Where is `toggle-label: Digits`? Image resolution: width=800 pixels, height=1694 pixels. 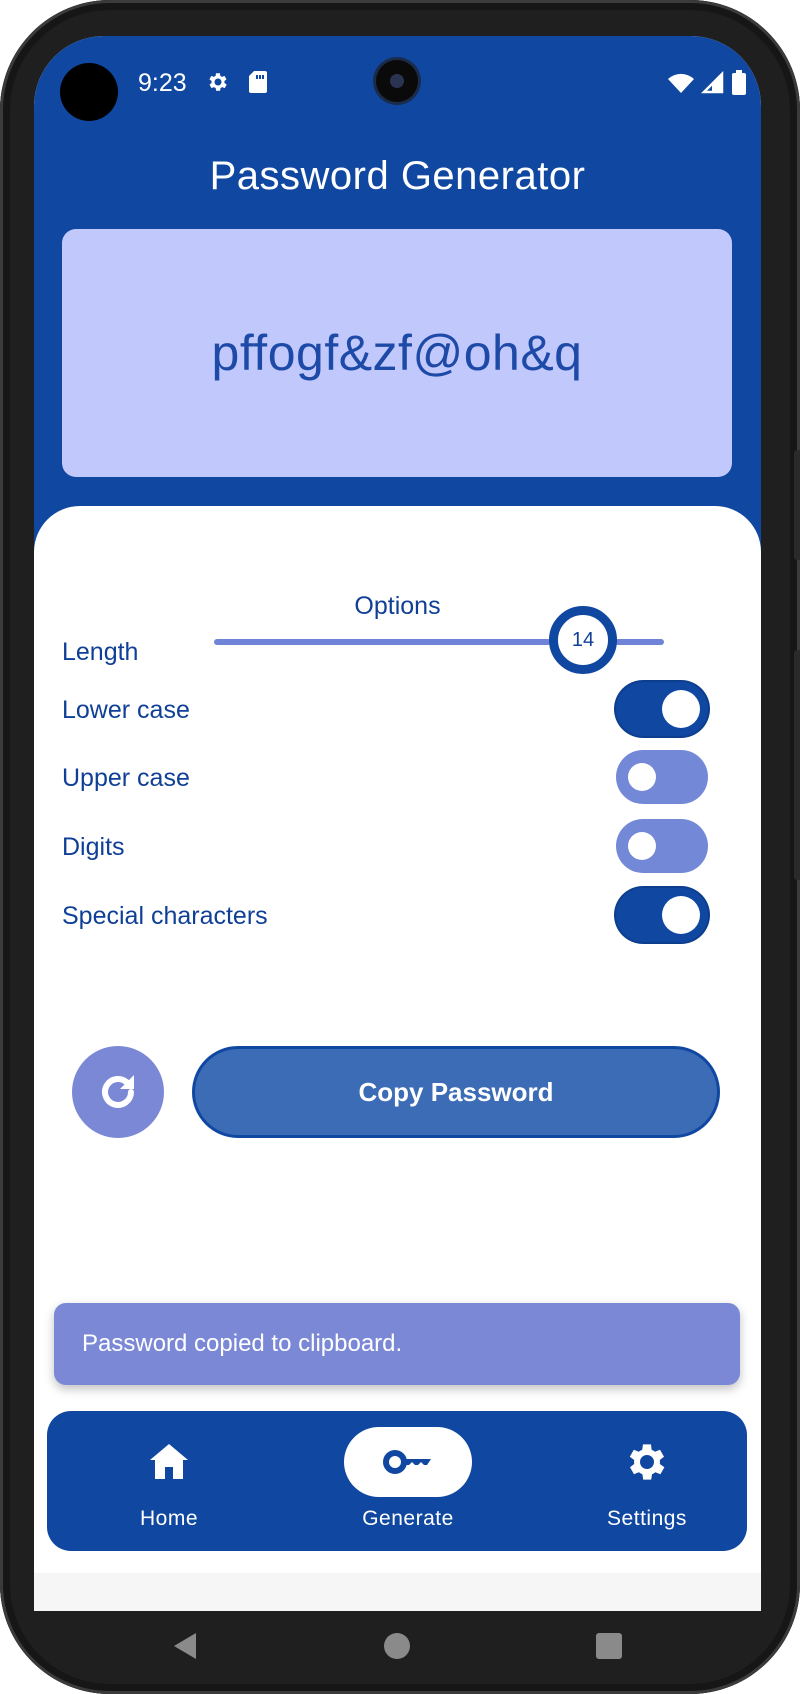 toggle-label: Digits is located at coordinates (93, 847).